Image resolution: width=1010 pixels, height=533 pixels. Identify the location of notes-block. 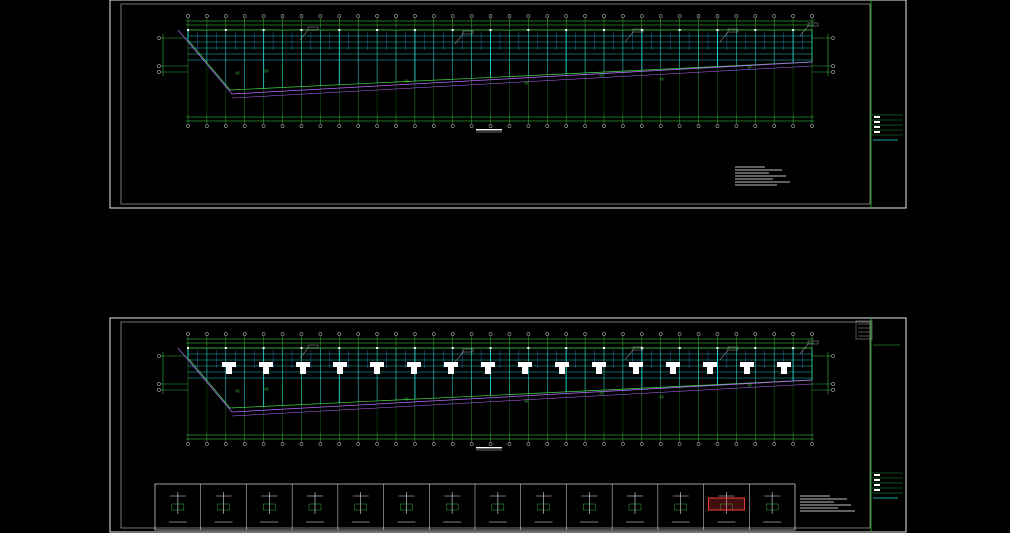
(762, 176).